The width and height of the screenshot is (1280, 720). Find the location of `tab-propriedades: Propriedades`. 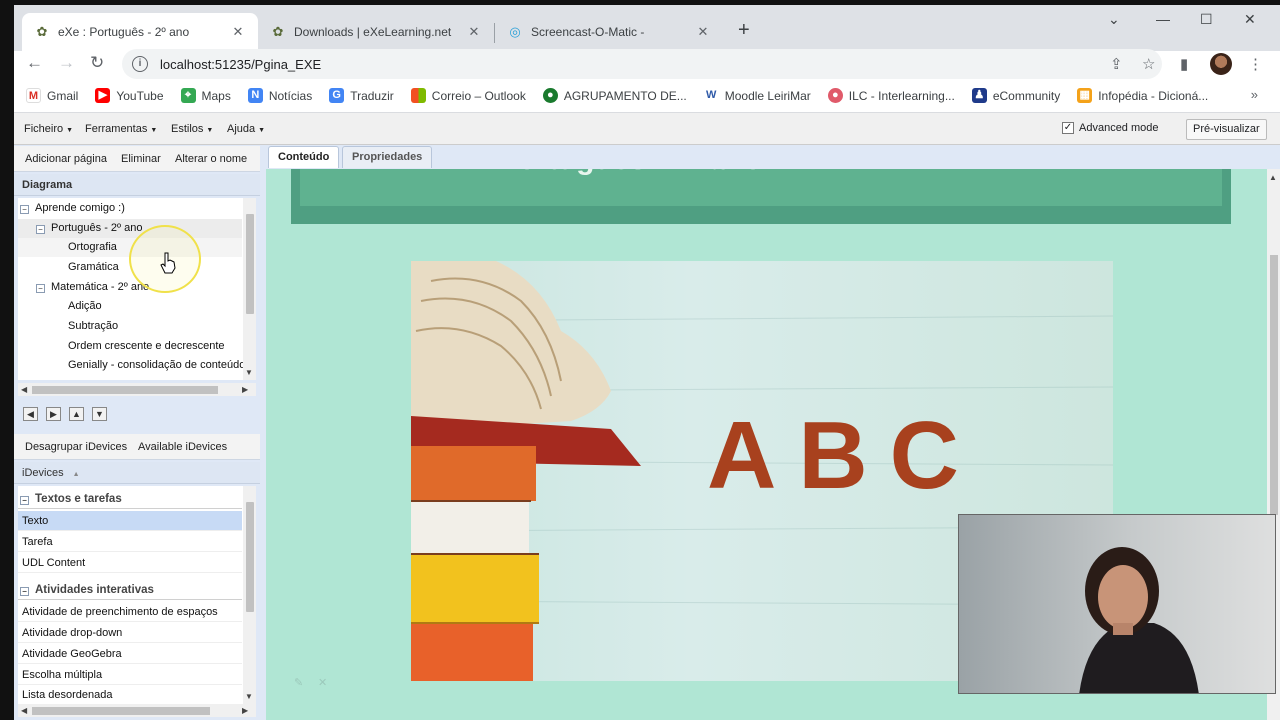

tab-propriedades: Propriedades is located at coordinates (387, 157).